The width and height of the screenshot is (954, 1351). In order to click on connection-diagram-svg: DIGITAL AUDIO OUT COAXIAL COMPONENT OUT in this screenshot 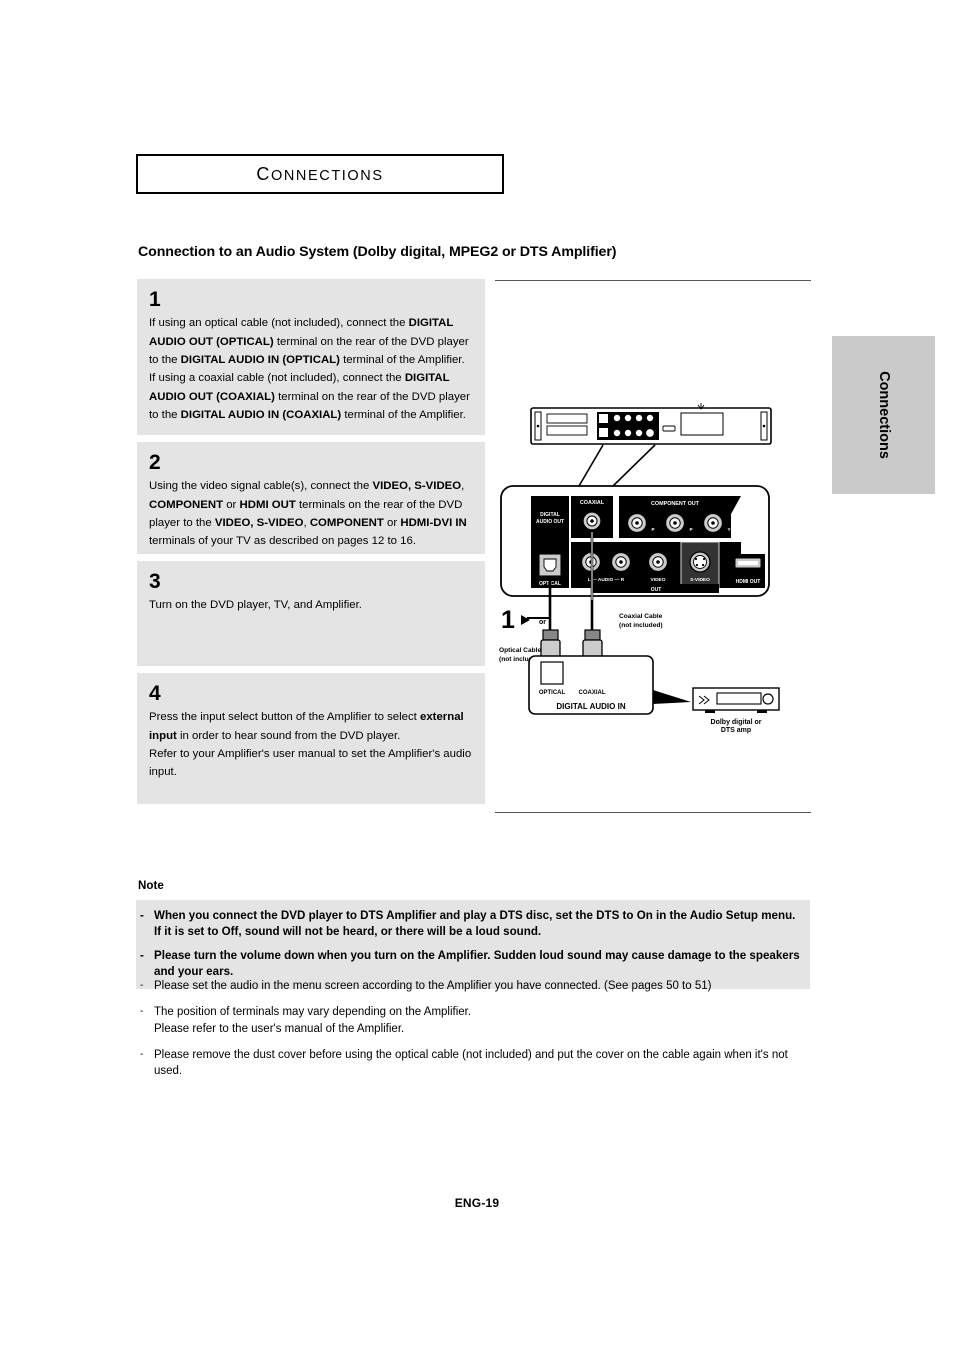, I will do `click(639, 568)`.